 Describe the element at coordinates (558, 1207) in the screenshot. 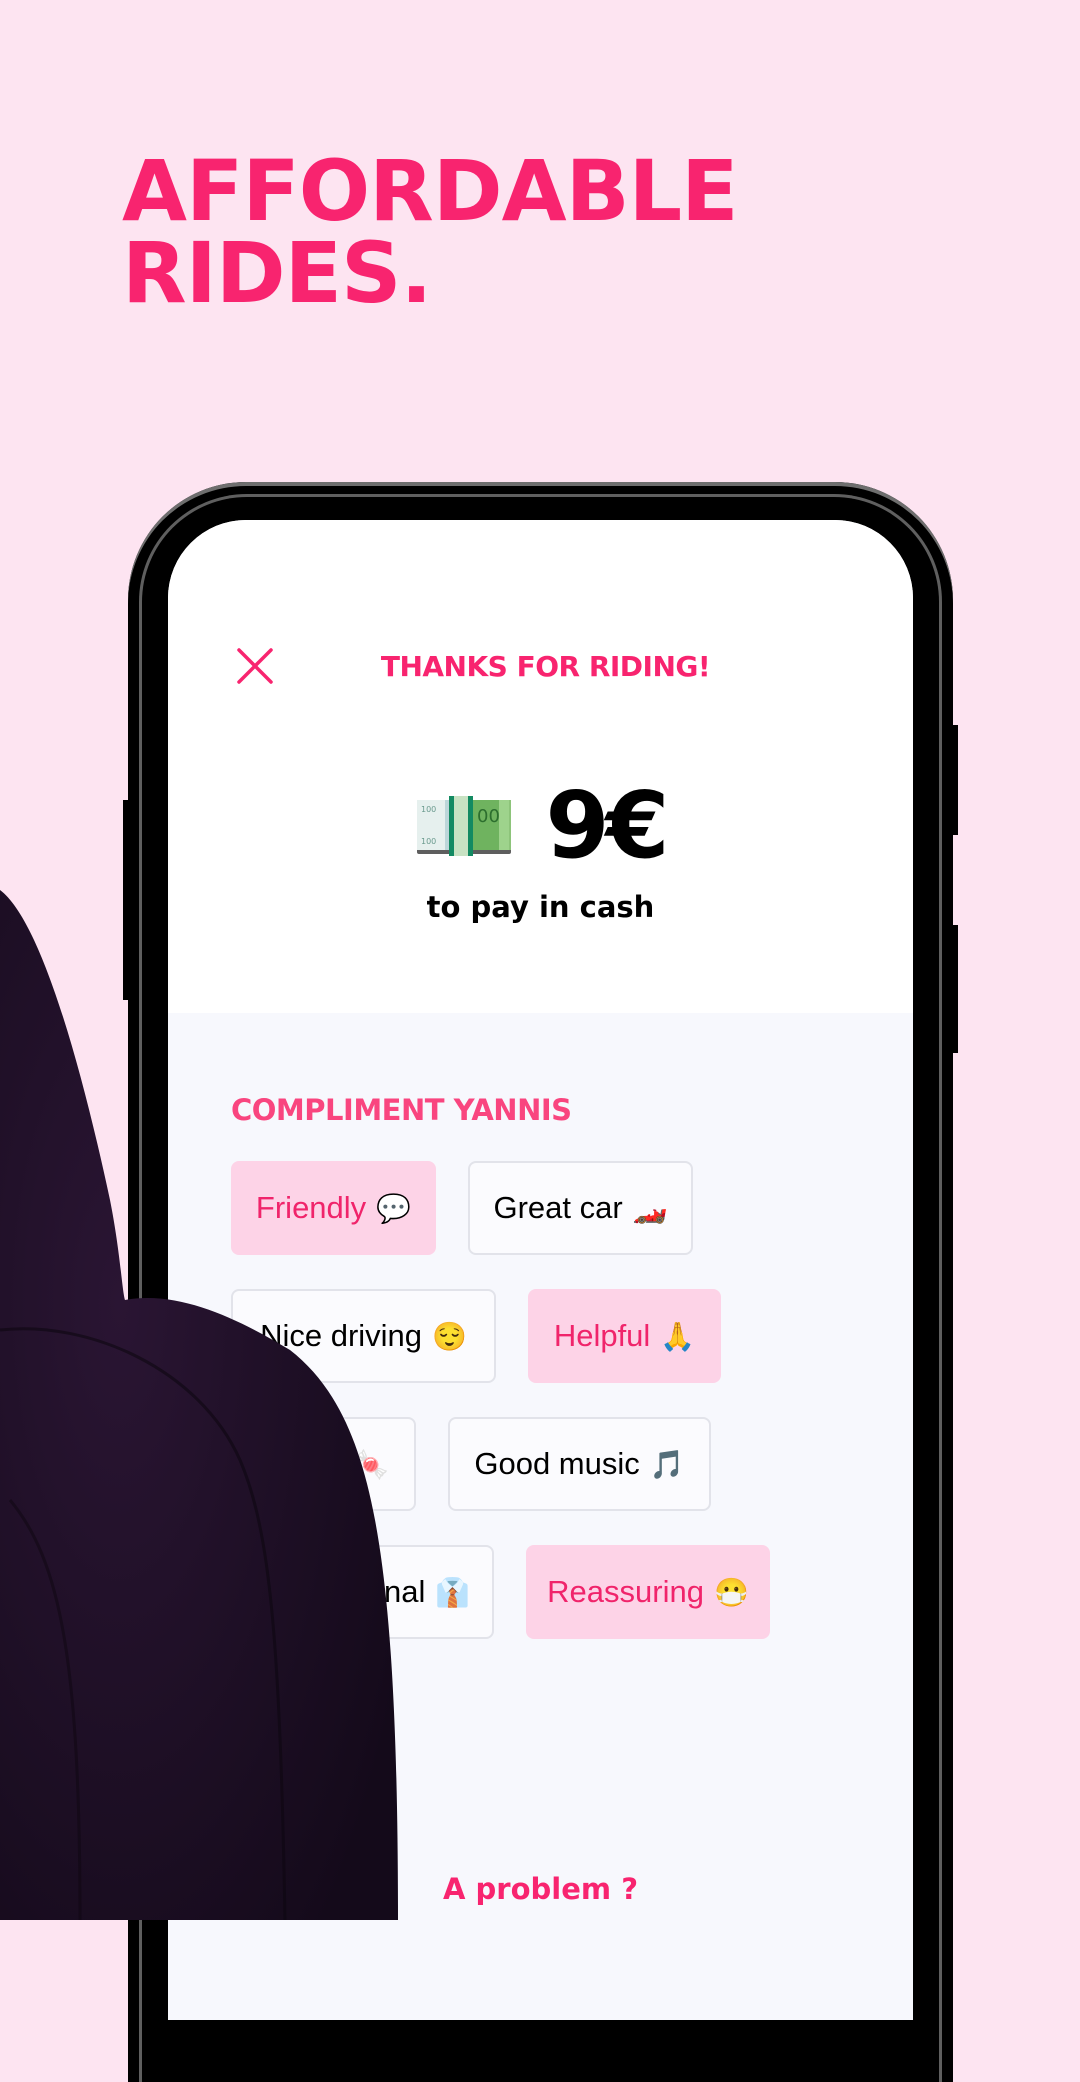

I see `chip-label: Great car` at that location.